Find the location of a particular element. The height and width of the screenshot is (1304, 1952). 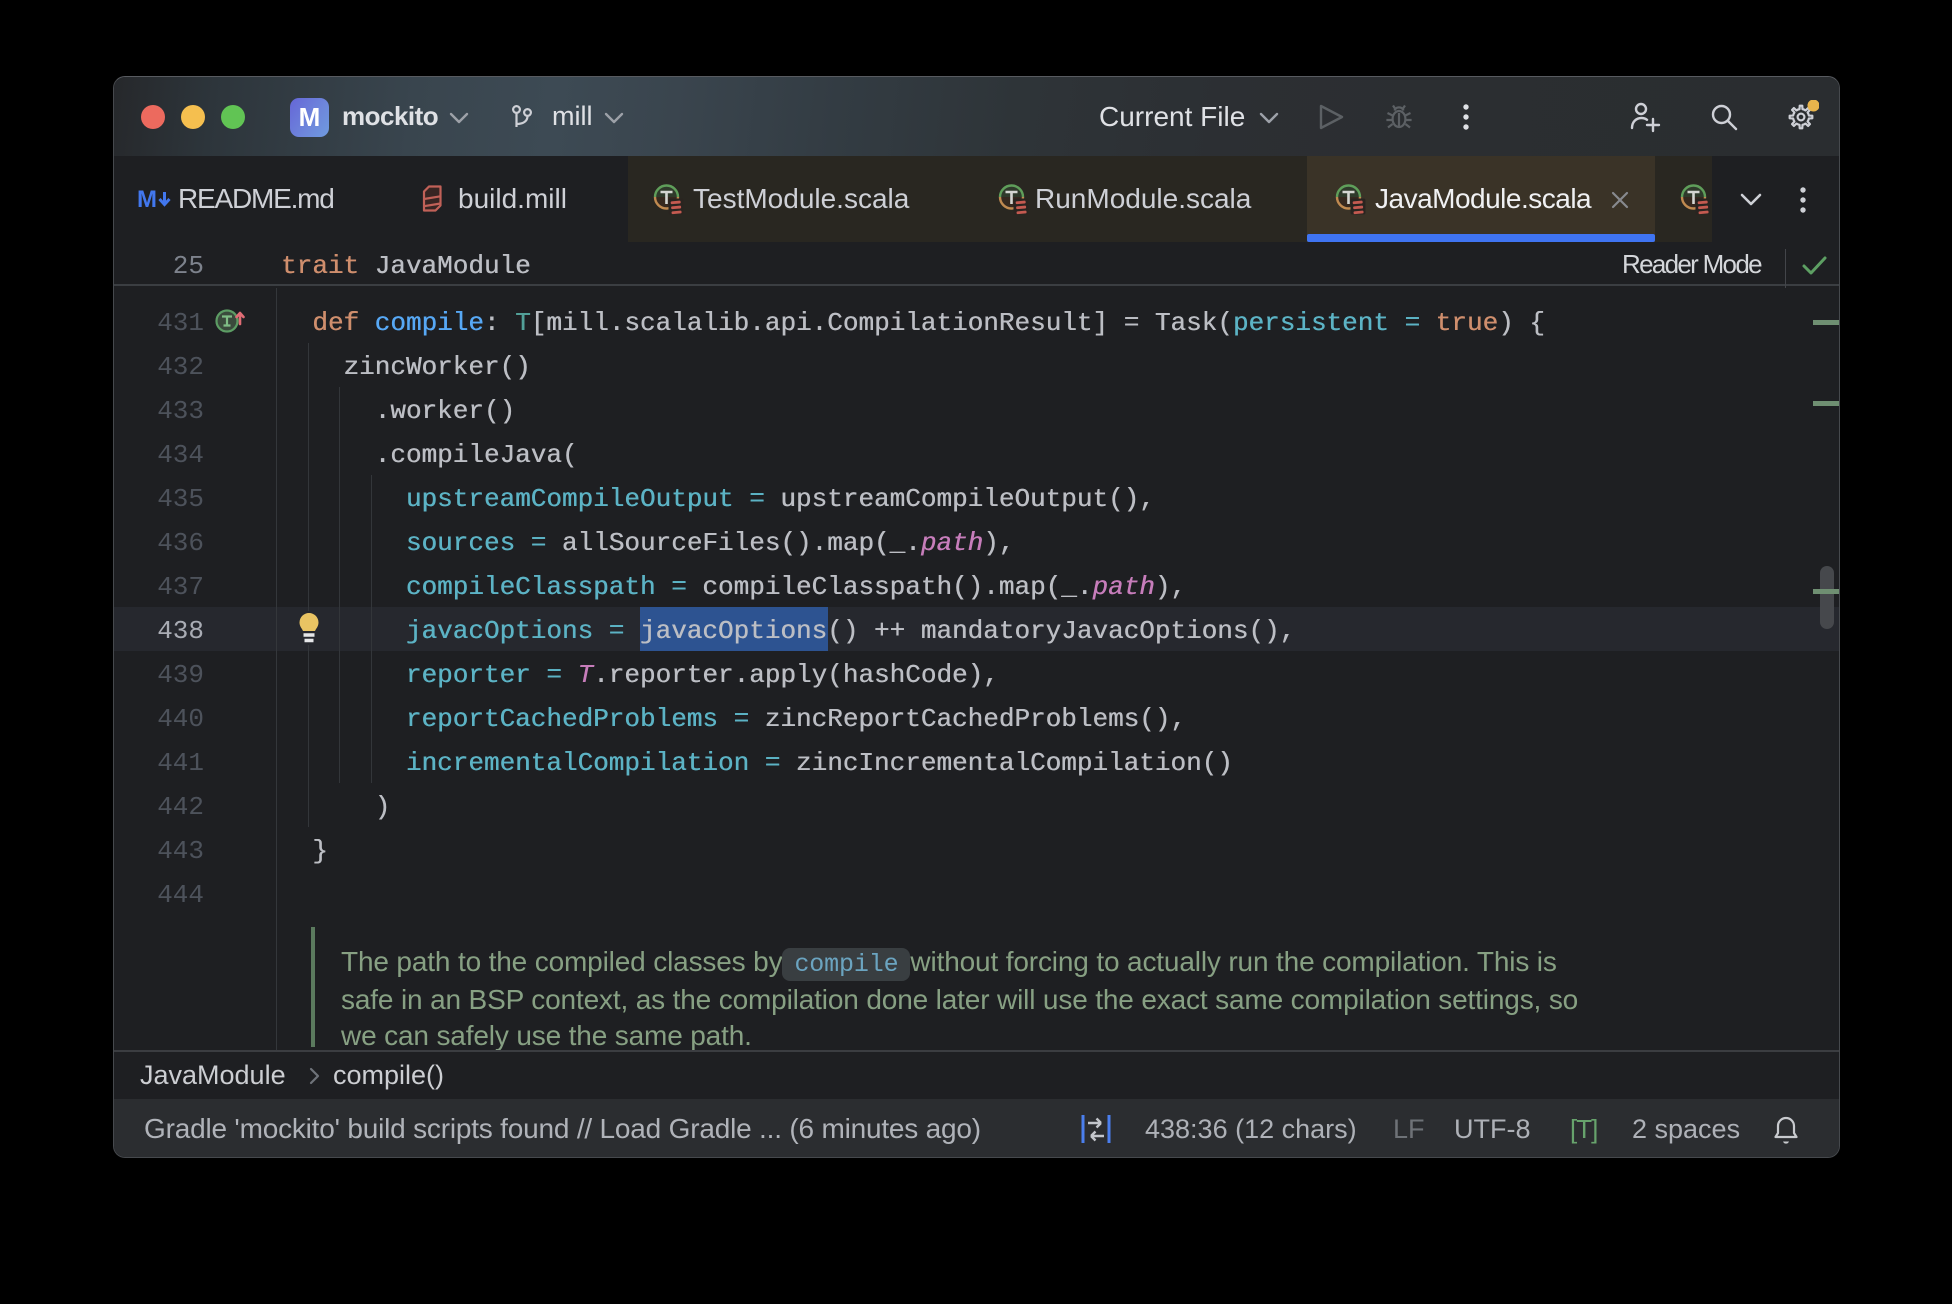

svg-text: M is located at coordinates (146, 199).